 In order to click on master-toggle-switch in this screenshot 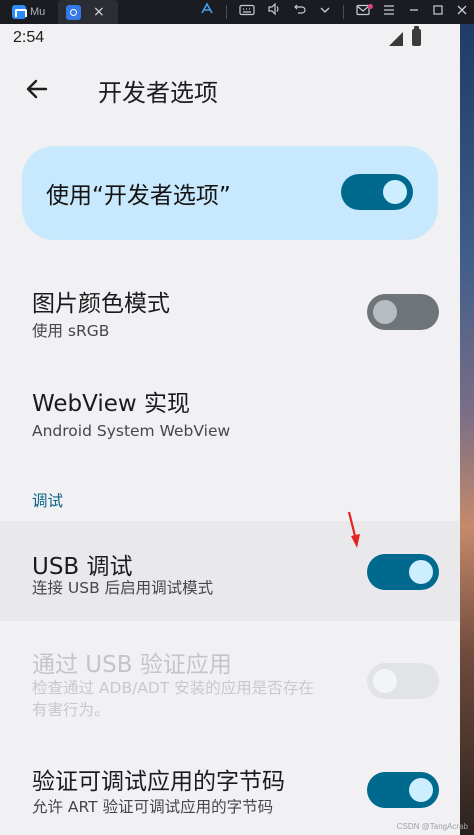, I will do `click(377, 192)`.